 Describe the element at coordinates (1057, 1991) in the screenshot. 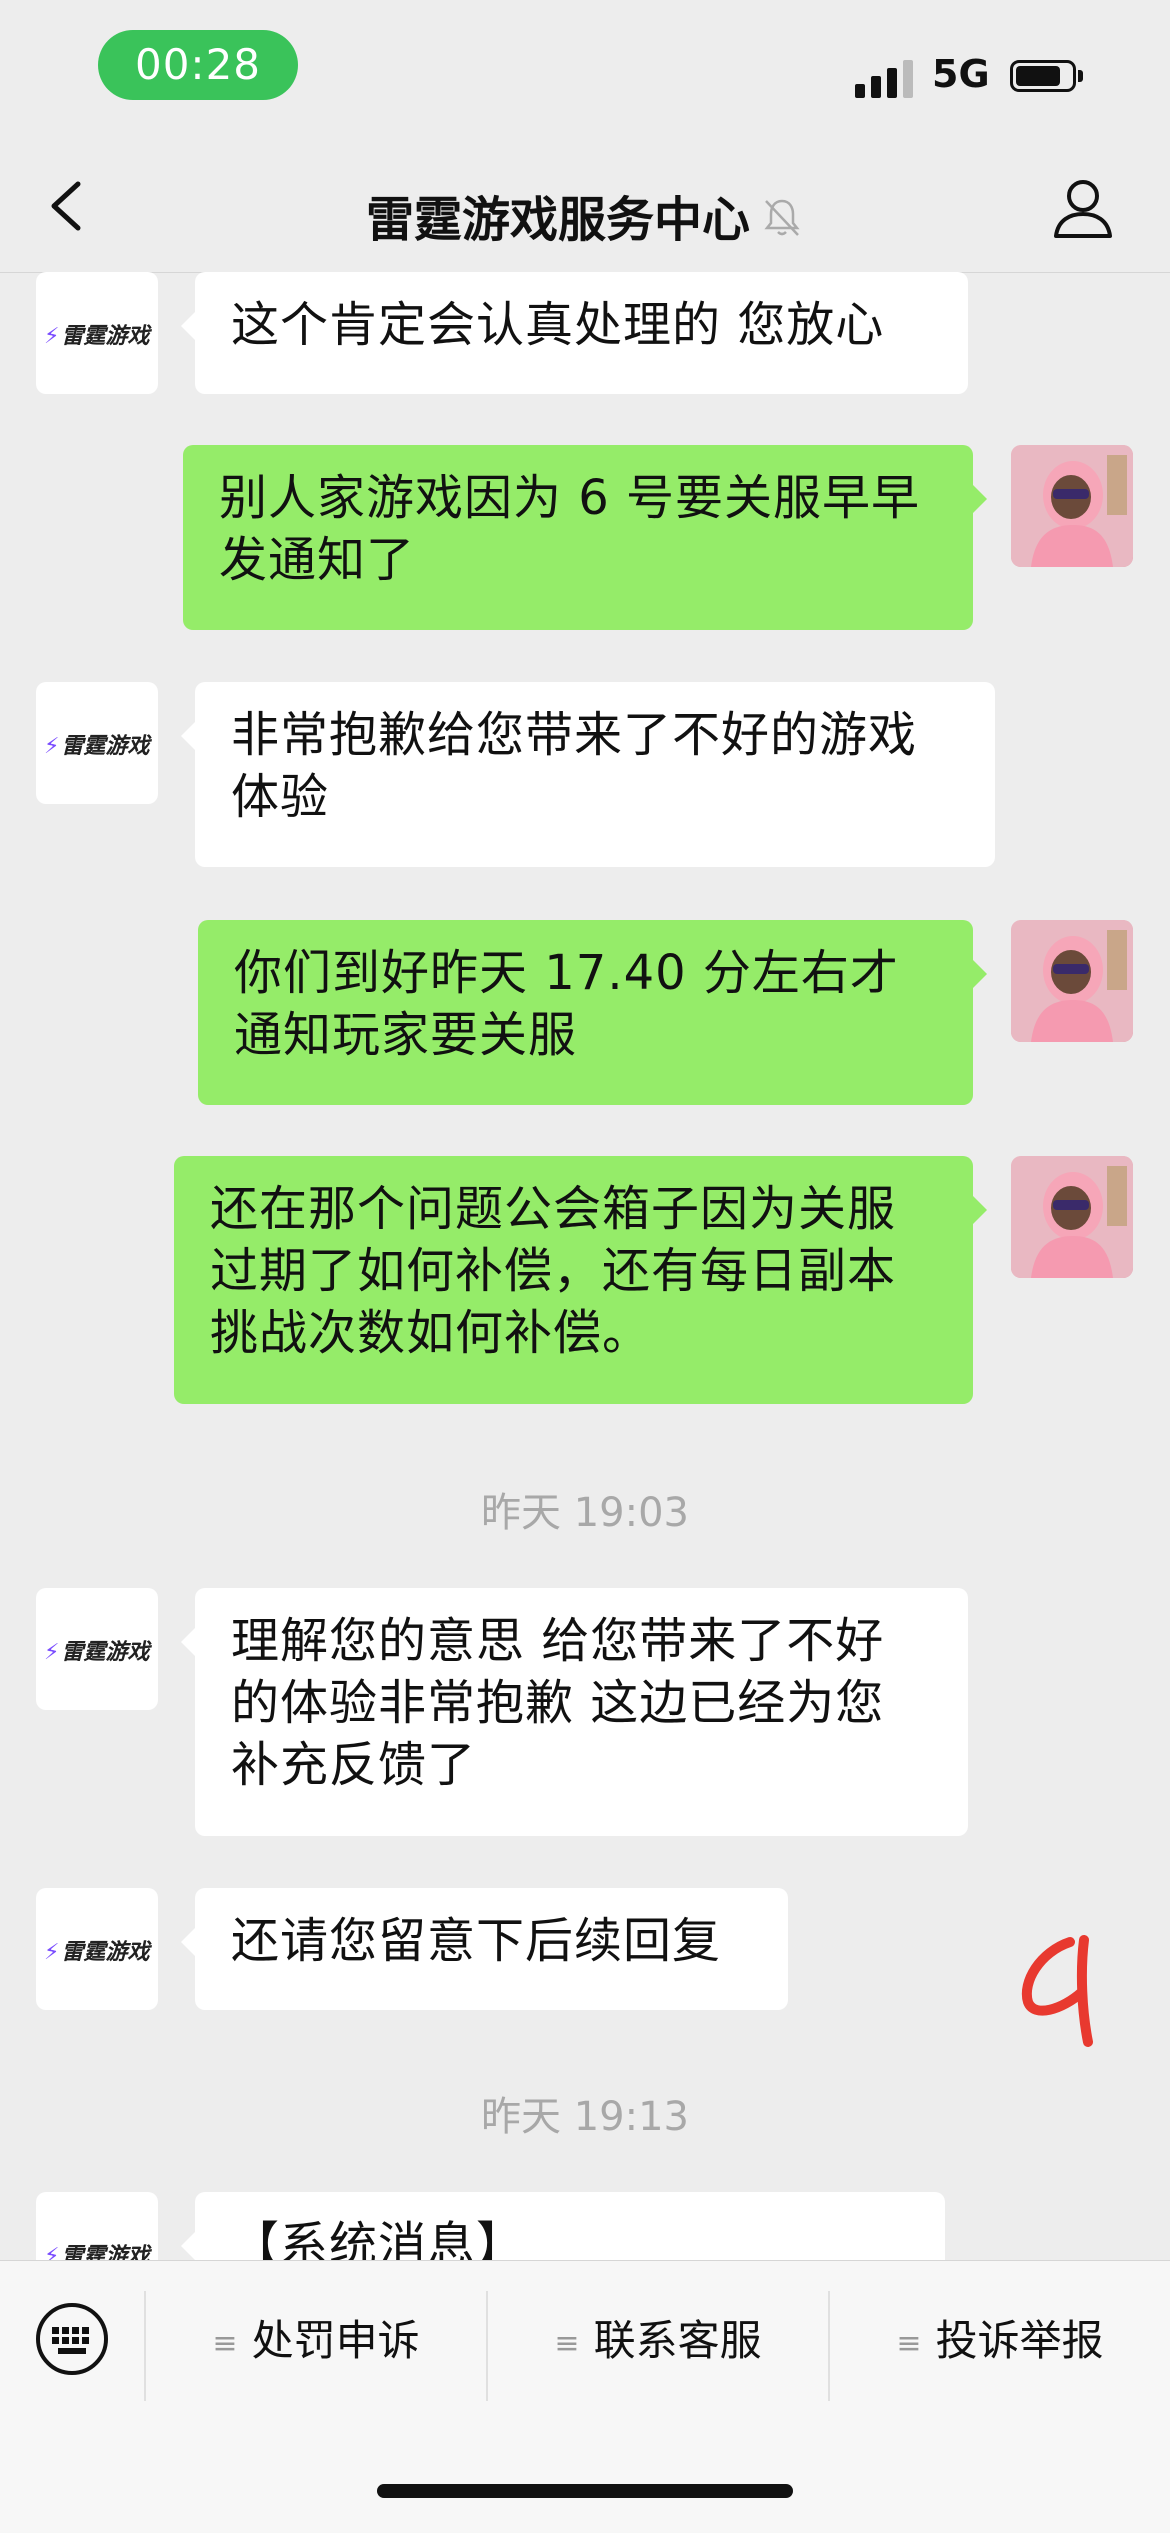

I see `handwritten-annotation` at that location.